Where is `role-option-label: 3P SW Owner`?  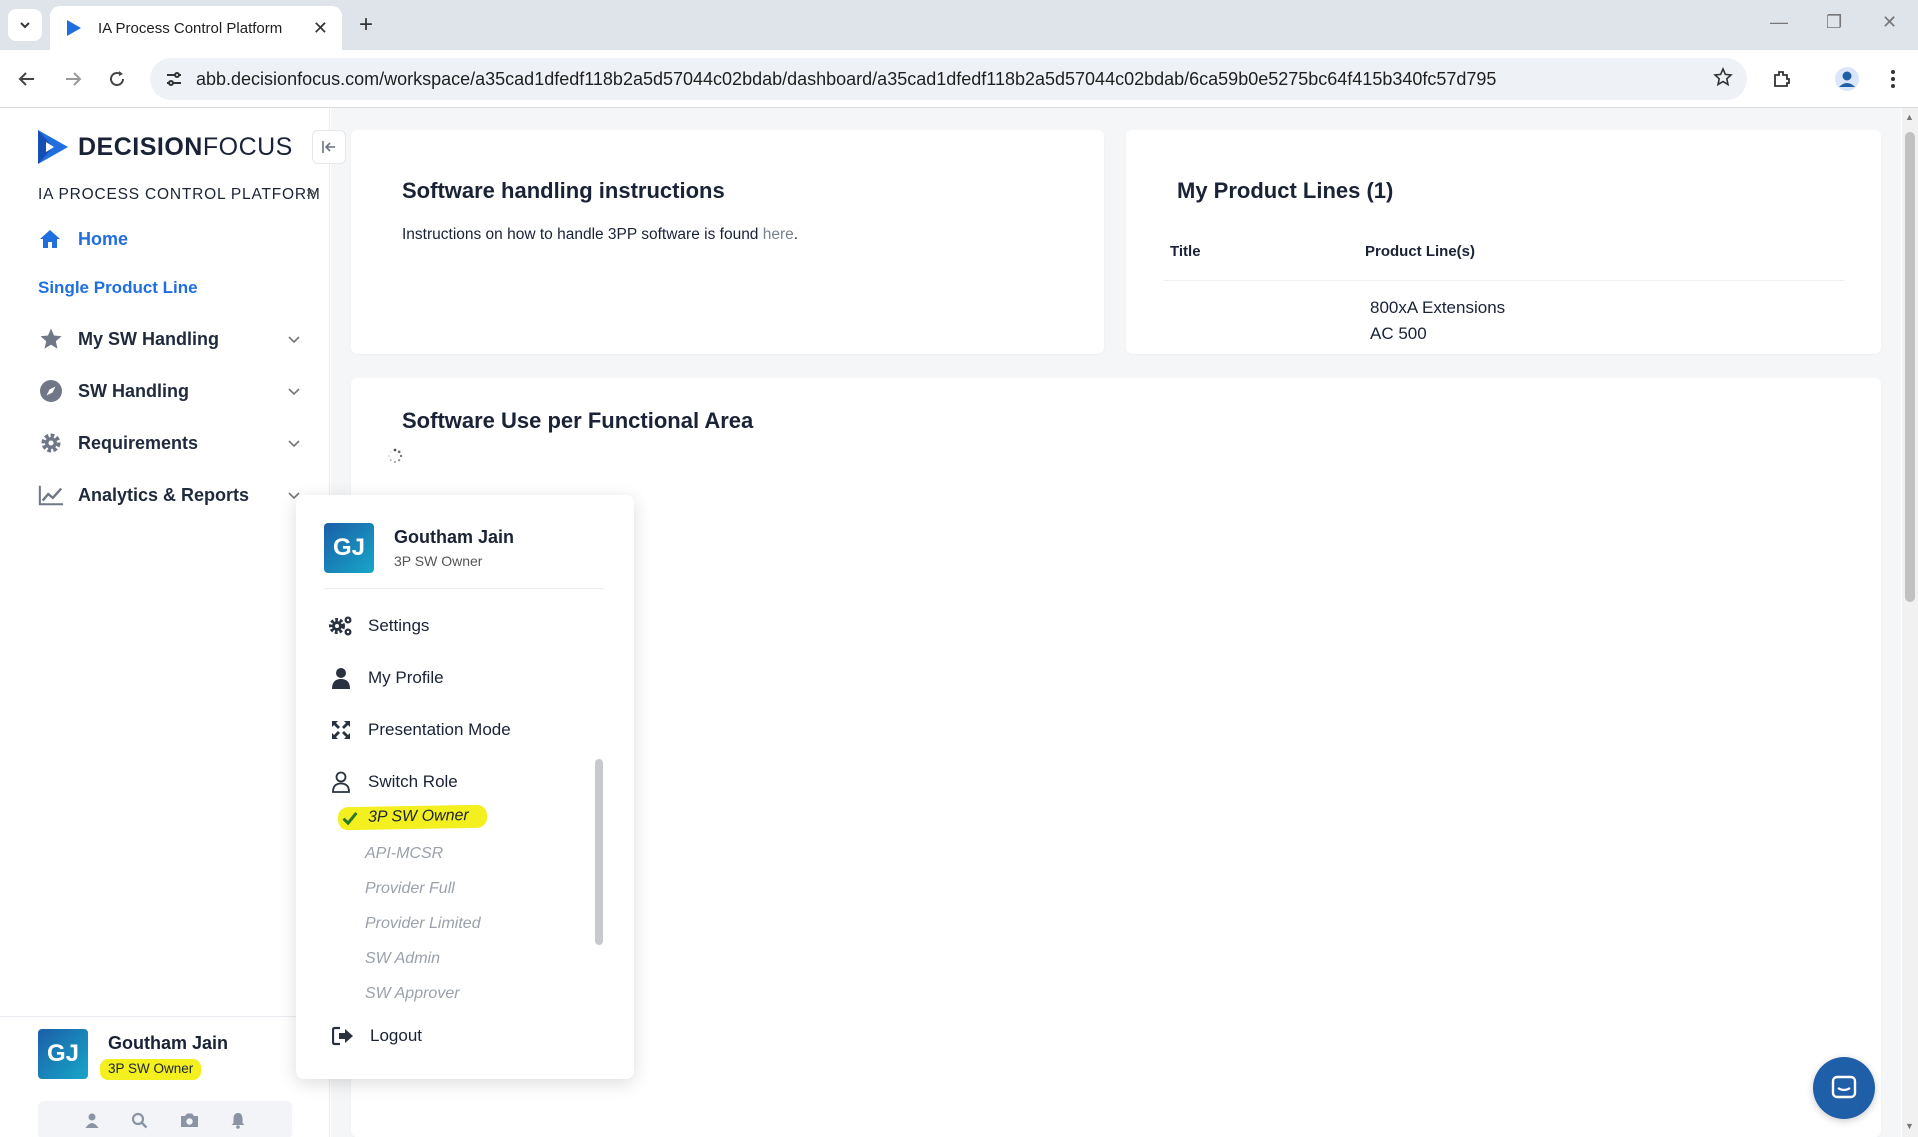 role-option-label: 3P SW Owner is located at coordinates (418, 816).